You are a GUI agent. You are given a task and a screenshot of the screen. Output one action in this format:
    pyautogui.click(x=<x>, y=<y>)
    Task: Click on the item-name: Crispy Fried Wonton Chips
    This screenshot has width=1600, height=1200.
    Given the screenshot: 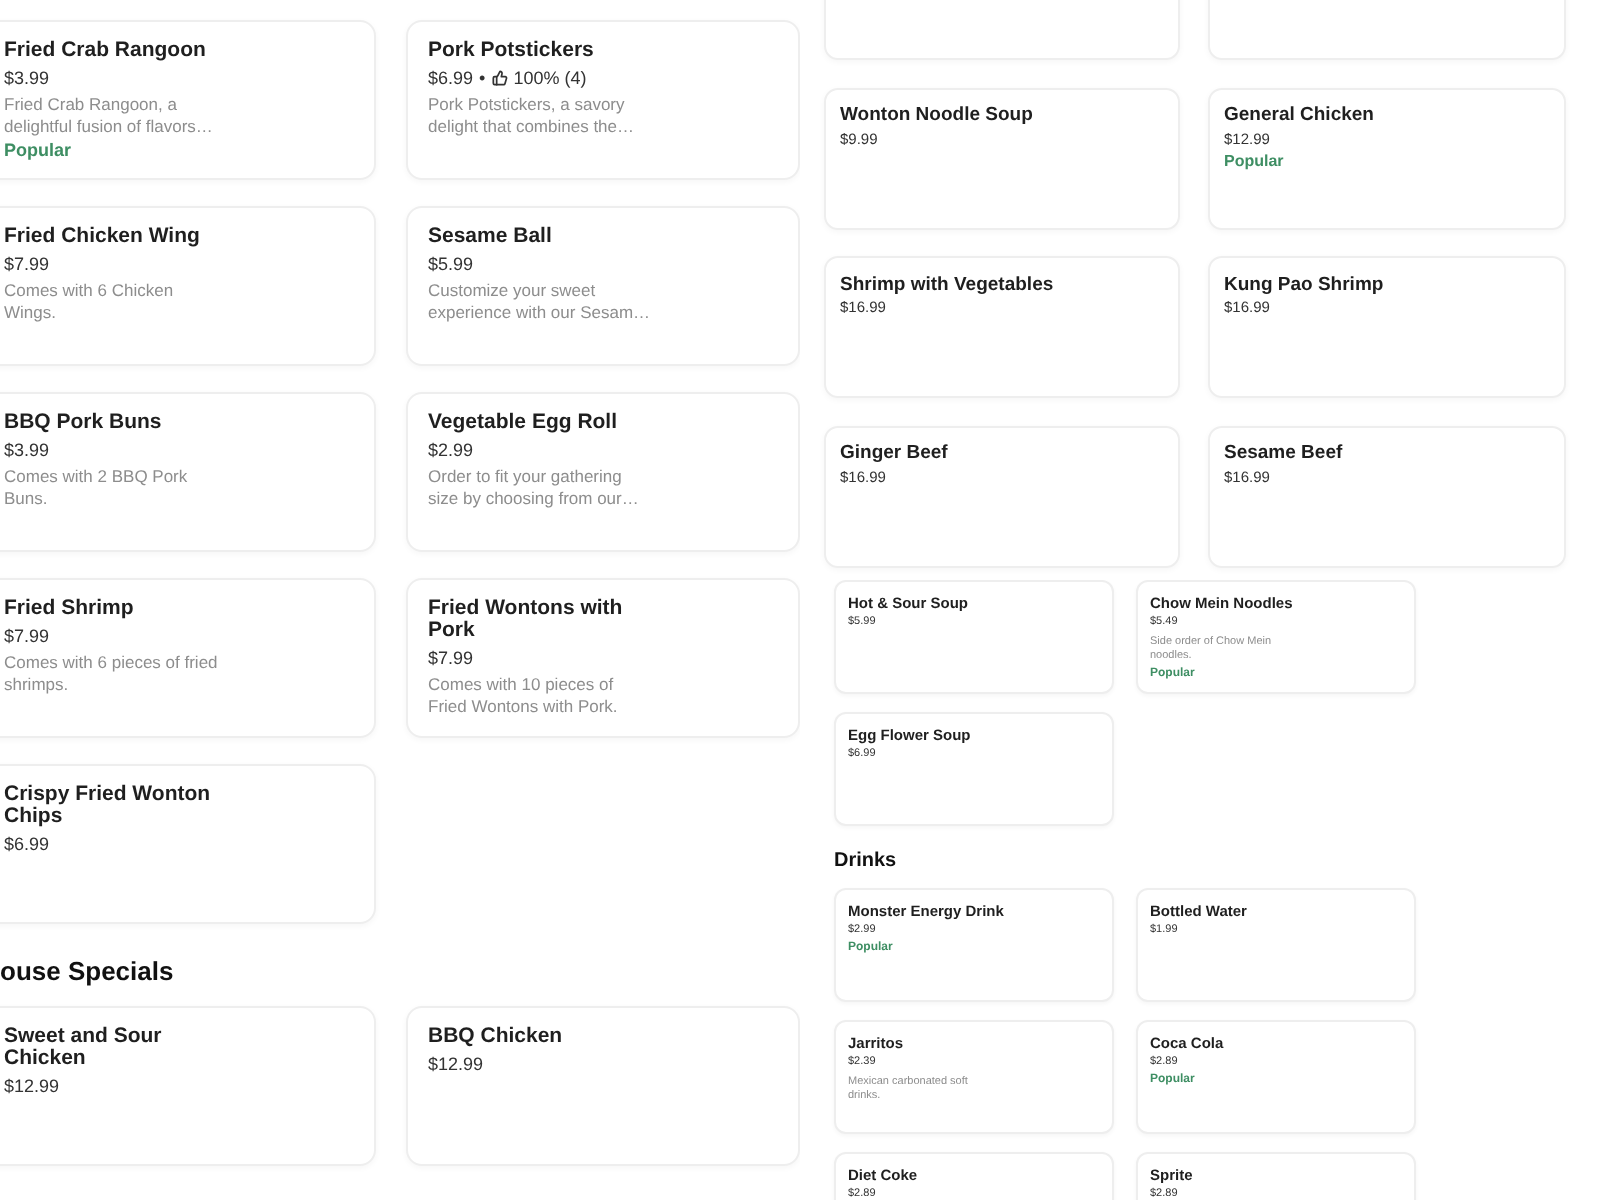 What is the action you would take?
    pyautogui.click(x=108, y=806)
    